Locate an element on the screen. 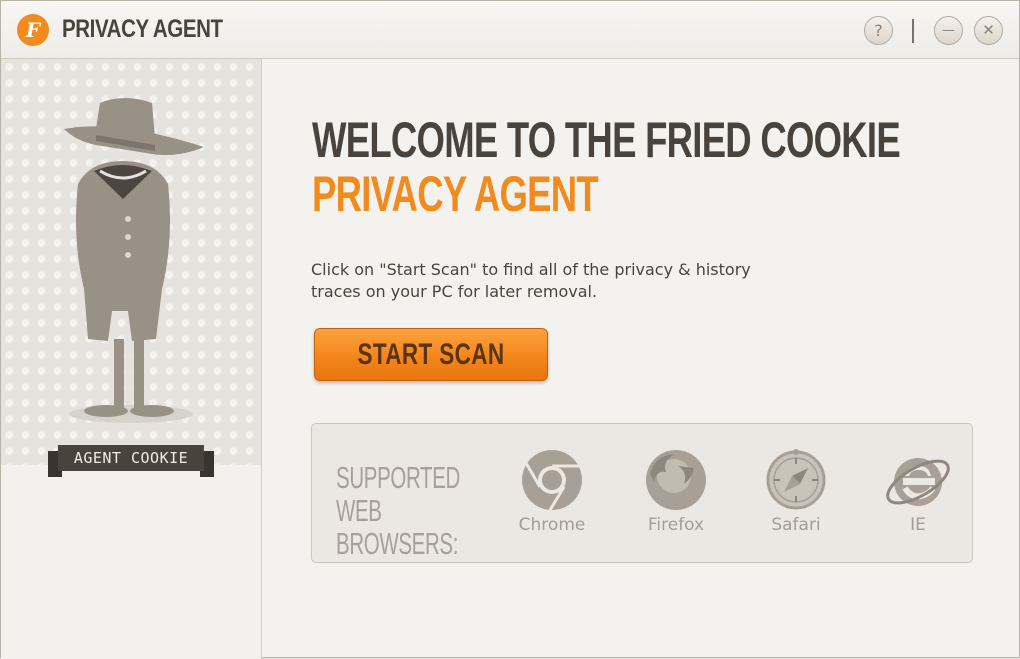  browser-firefox: Firefox is located at coordinates (676, 491).